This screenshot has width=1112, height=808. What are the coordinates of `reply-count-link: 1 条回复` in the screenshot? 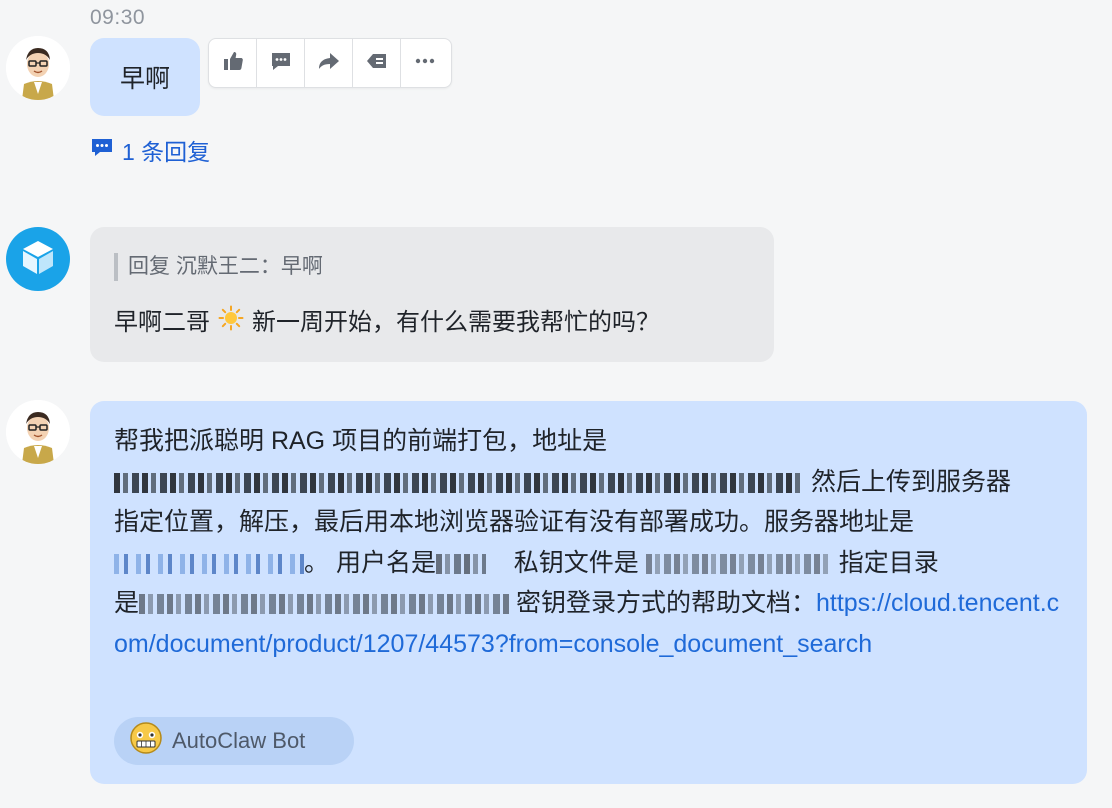 It's located at (150, 150).